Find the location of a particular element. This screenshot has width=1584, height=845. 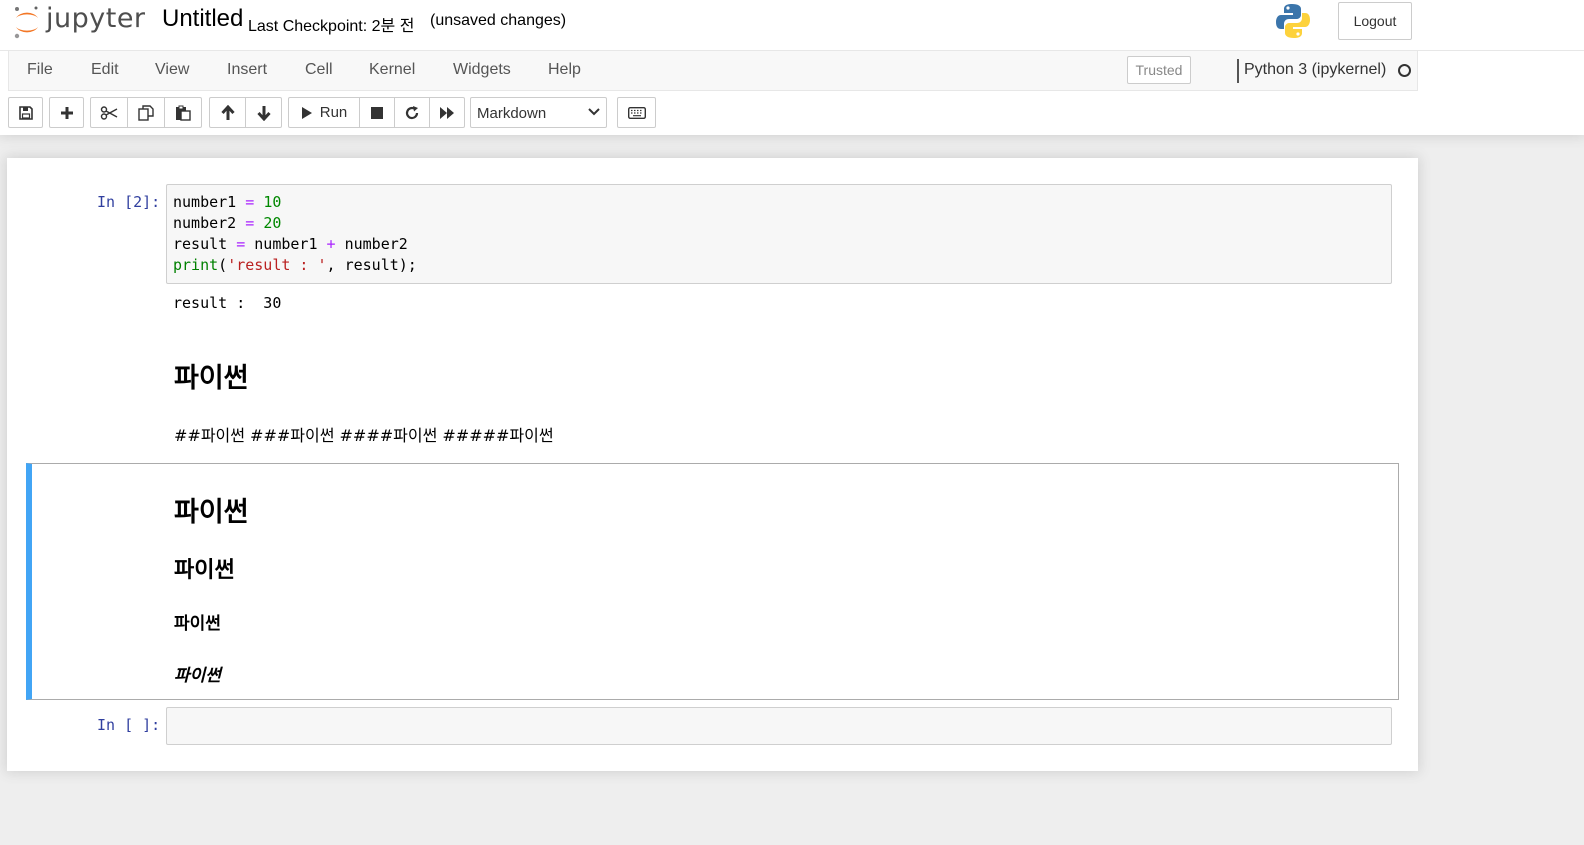

kernel-name: Python 3 (ipykernel) is located at coordinates (1315, 70).